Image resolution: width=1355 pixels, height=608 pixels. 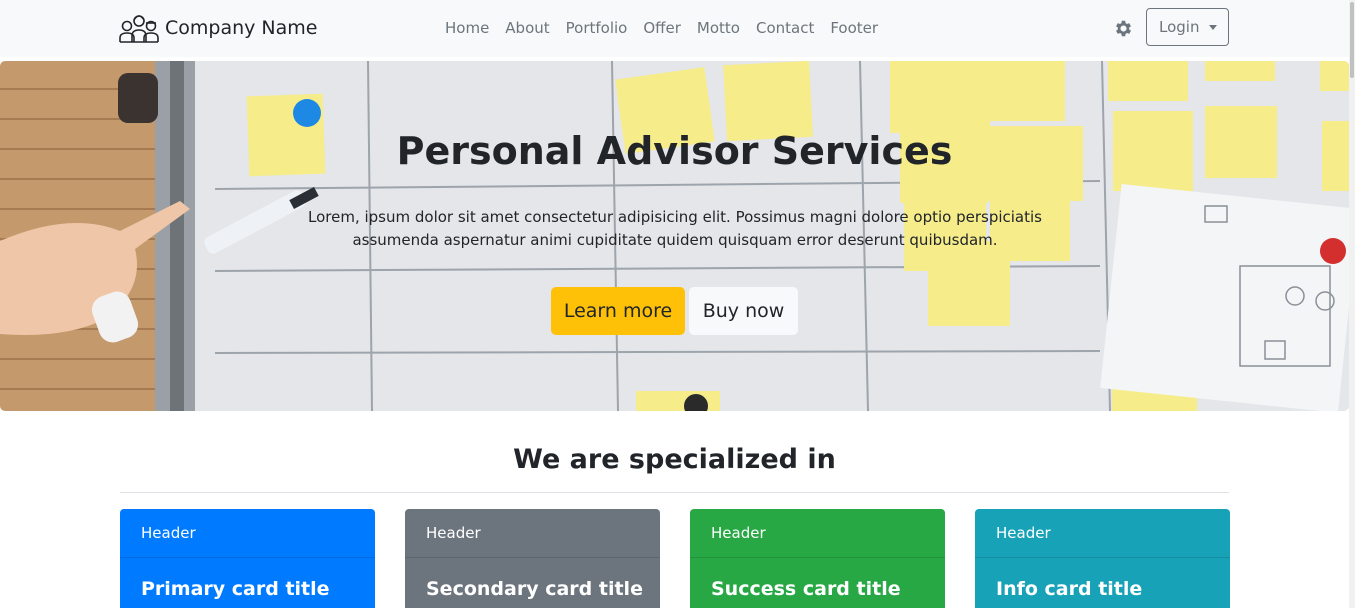 What do you see at coordinates (718, 28) in the screenshot?
I see `nav-link-motto: Motto` at bounding box center [718, 28].